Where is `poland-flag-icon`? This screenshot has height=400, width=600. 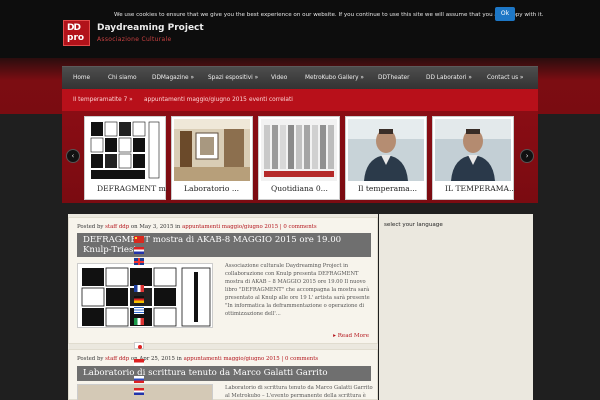
poland-flag-icon is located at coordinates (139, 362).